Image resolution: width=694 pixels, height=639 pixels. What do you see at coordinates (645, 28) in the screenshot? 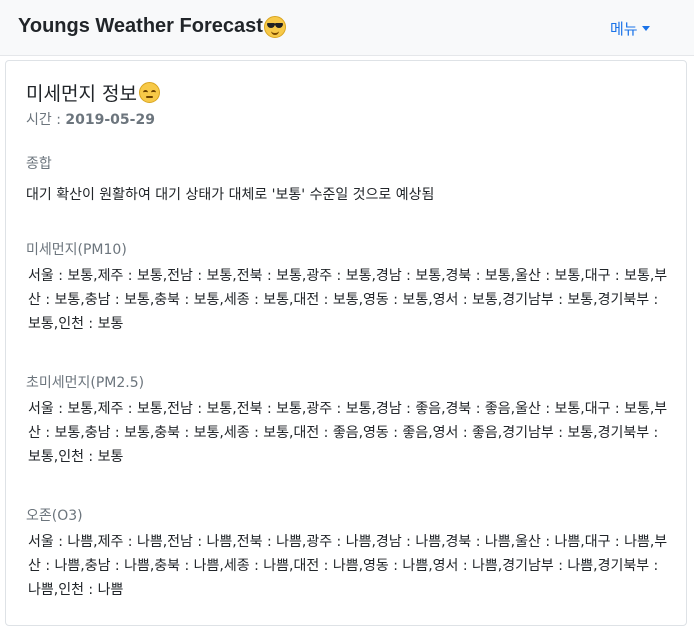
I see `caret-down-icon` at bounding box center [645, 28].